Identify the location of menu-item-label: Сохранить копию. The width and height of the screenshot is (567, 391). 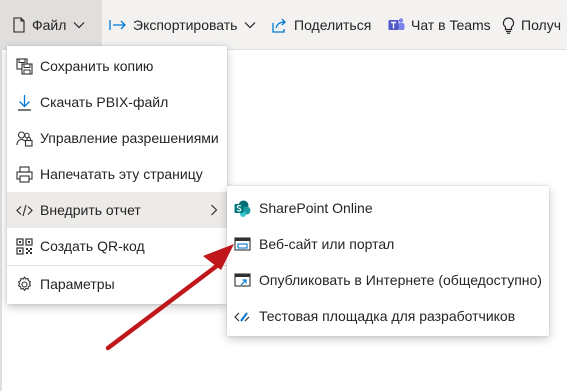
(97, 66).